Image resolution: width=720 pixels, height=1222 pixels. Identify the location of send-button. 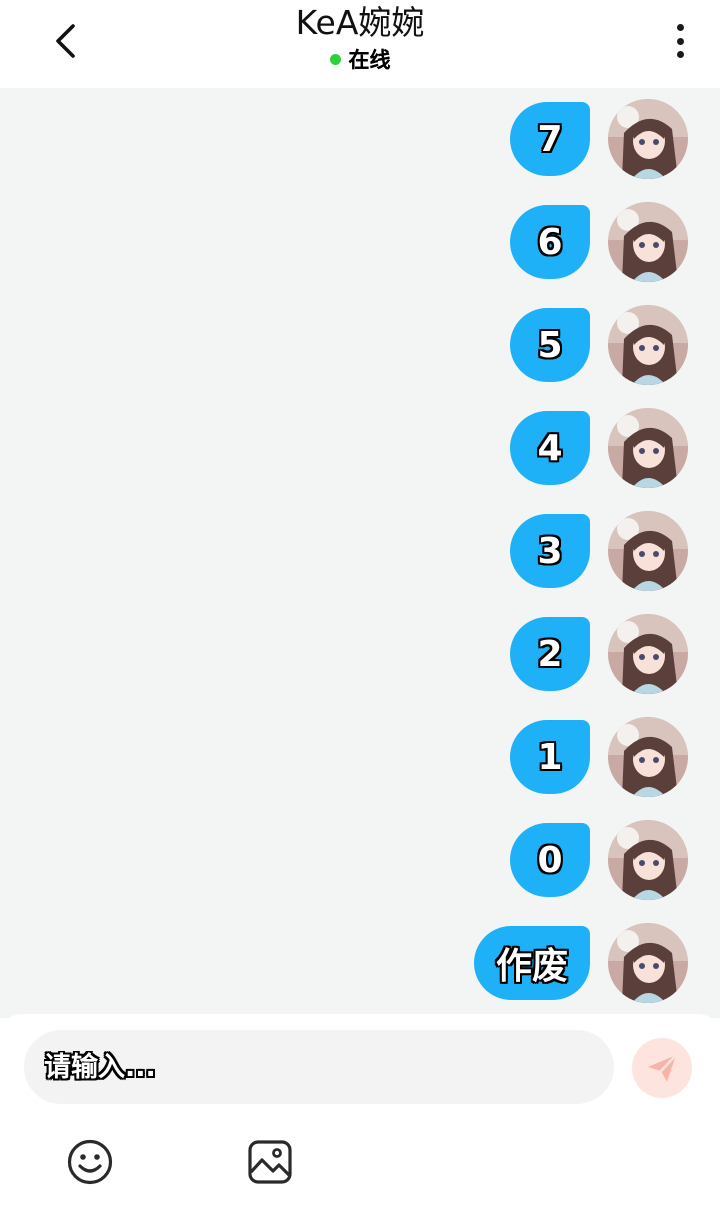
(662, 1068).